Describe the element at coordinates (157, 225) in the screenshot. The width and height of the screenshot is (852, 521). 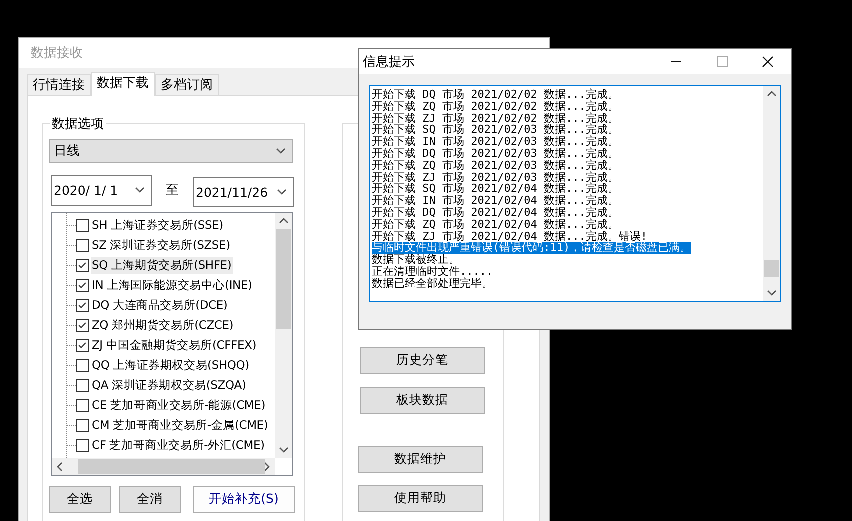
I see `tree-item: SH 上海证券交易所(SSE)` at that location.